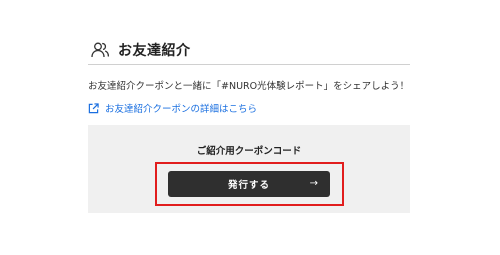 This screenshot has height=255, width=500. Describe the element at coordinates (249, 50) in the screenshot. I see `section-header: お友達紹介` at that location.